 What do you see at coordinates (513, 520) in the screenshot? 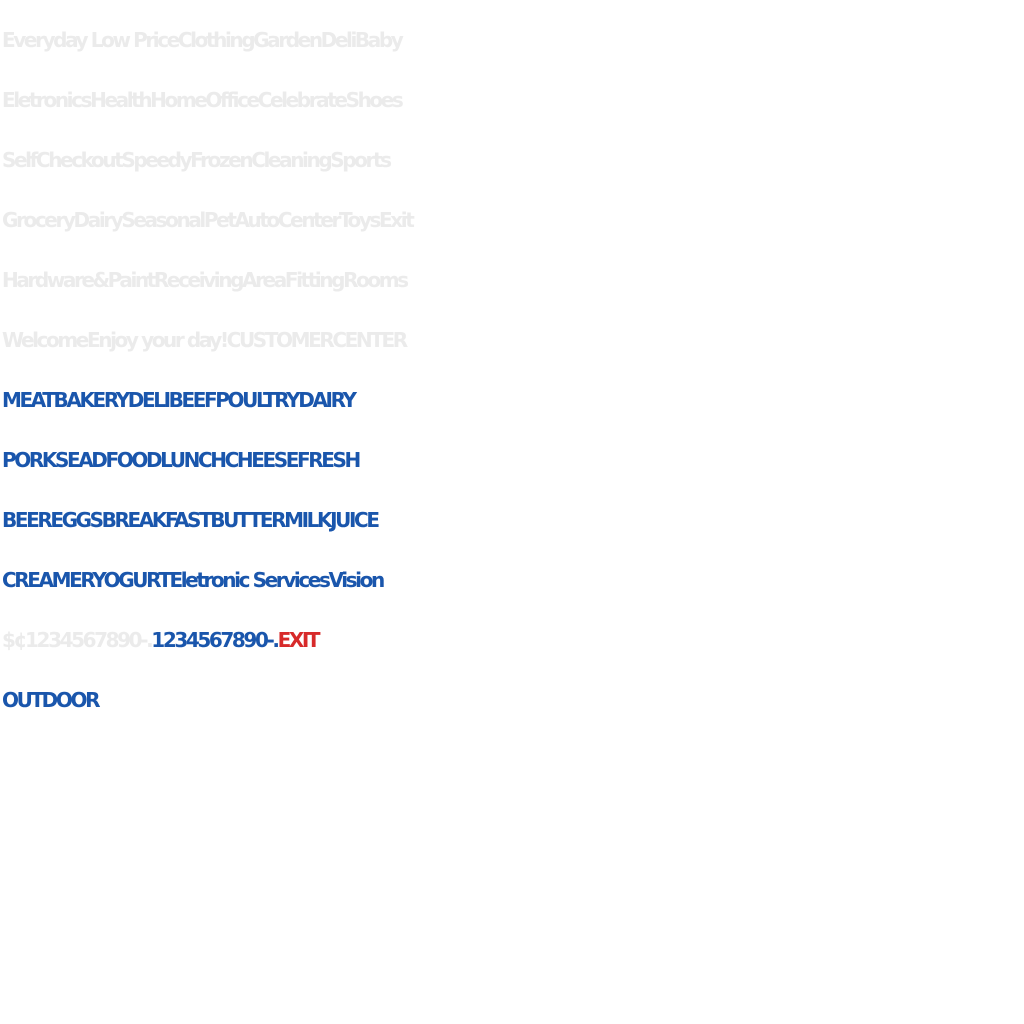
I see `specimen-line-9: BEEREGGSBREAKFASTBUTTERMILKJUICE` at bounding box center [513, 520].